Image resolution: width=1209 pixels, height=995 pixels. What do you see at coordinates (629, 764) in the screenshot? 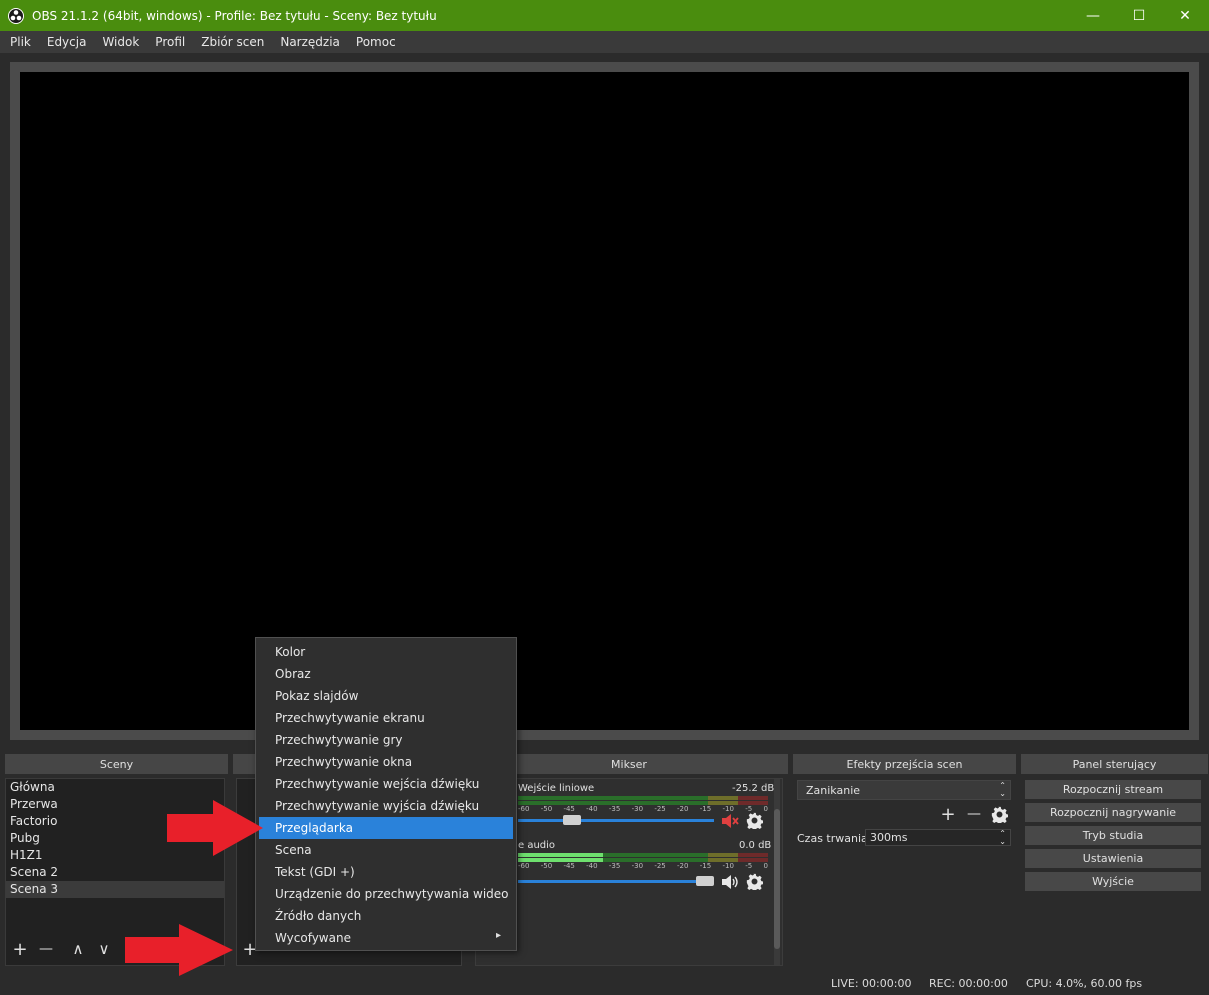
I see `mixer-dock-title: Mikser` at bounding box center [629, 764].